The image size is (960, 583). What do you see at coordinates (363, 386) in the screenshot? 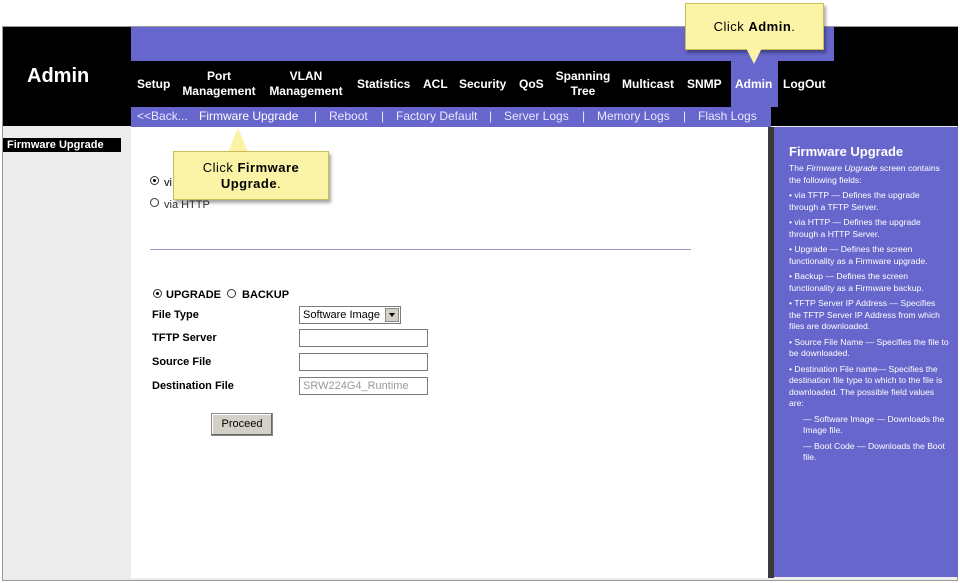
I see `destination-file-input` at bounding box center [363, 386].